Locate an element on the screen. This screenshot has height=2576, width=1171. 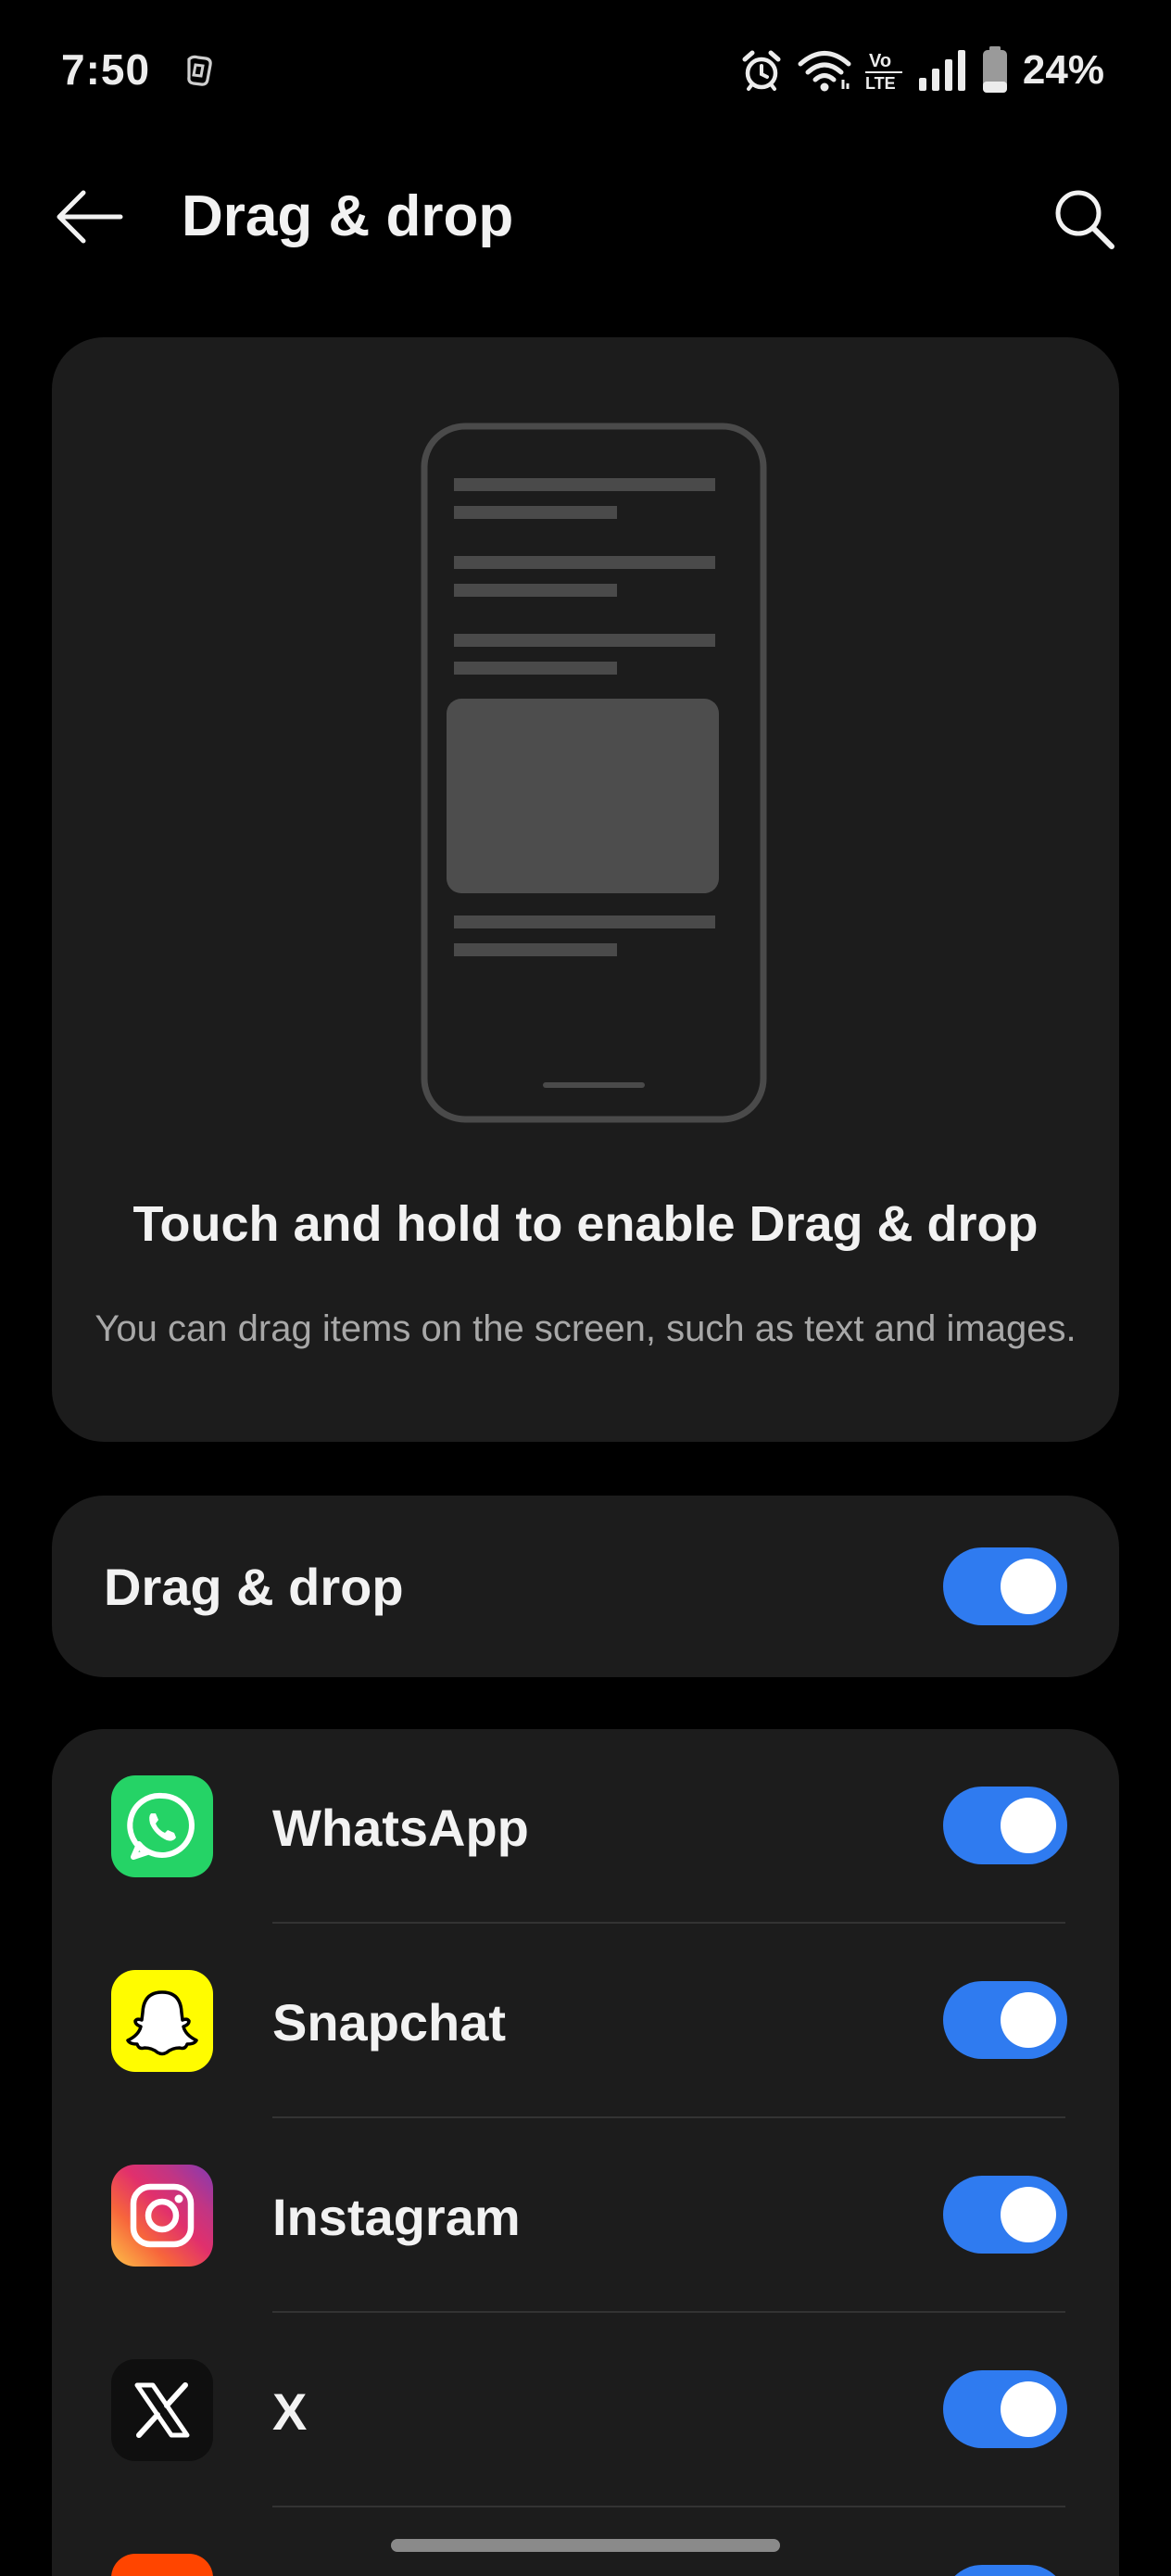
back-button is located at coordinates (89, 218).